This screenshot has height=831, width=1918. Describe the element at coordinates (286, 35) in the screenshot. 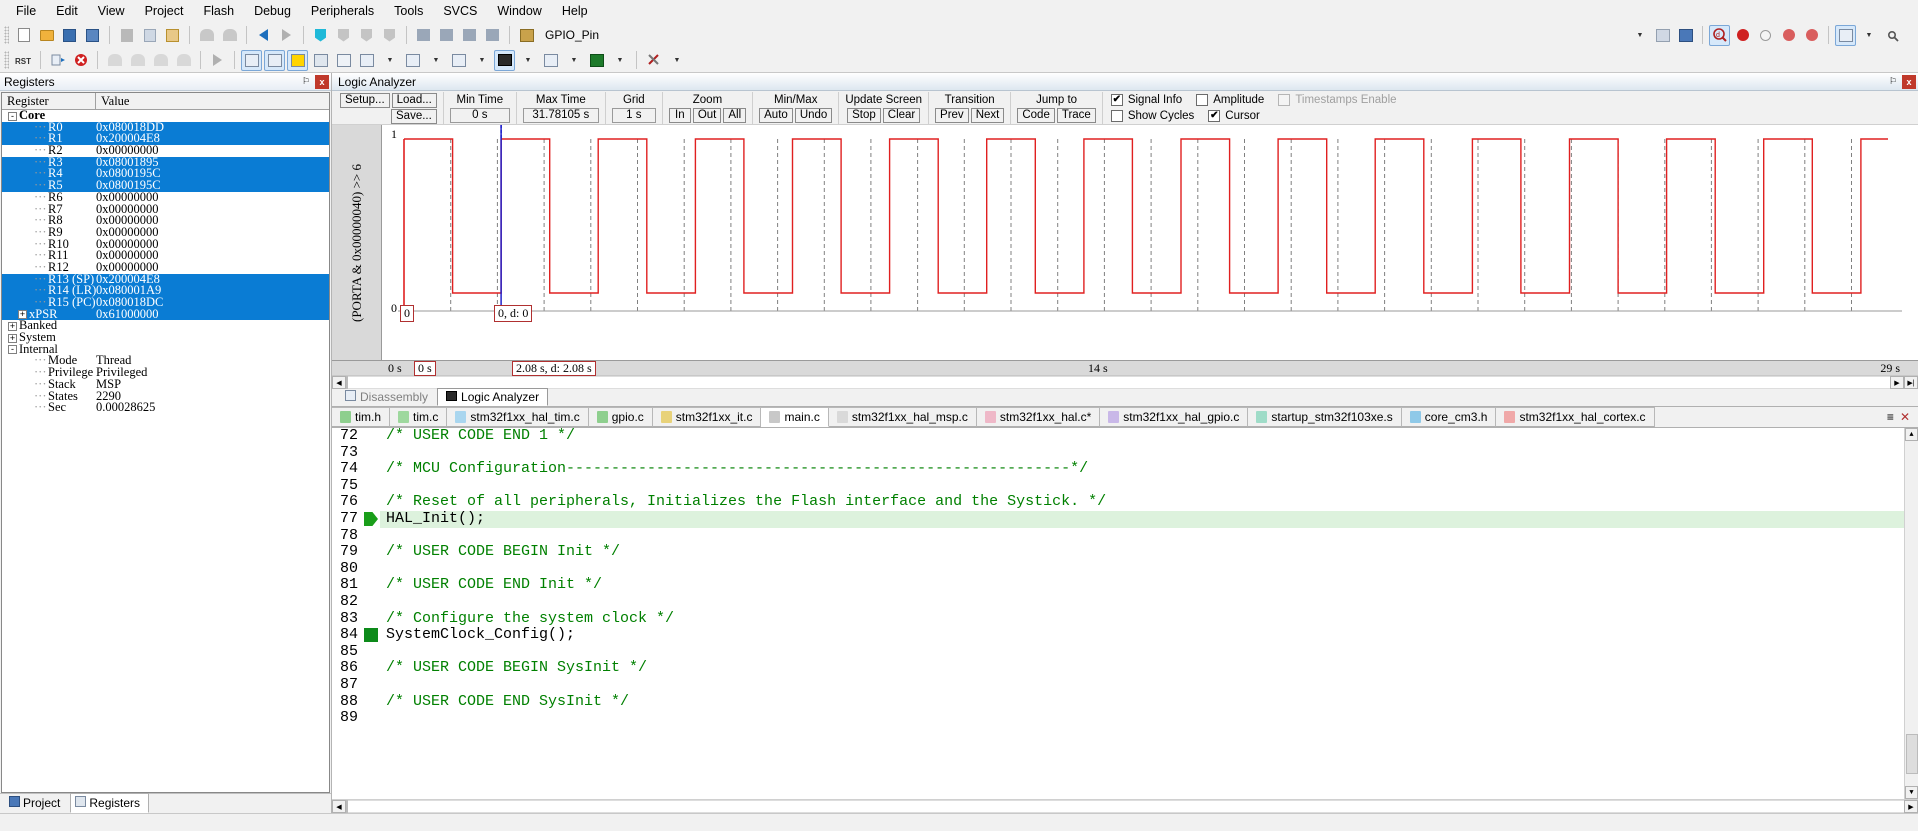

I see `navigate-forward-icon` at that location.